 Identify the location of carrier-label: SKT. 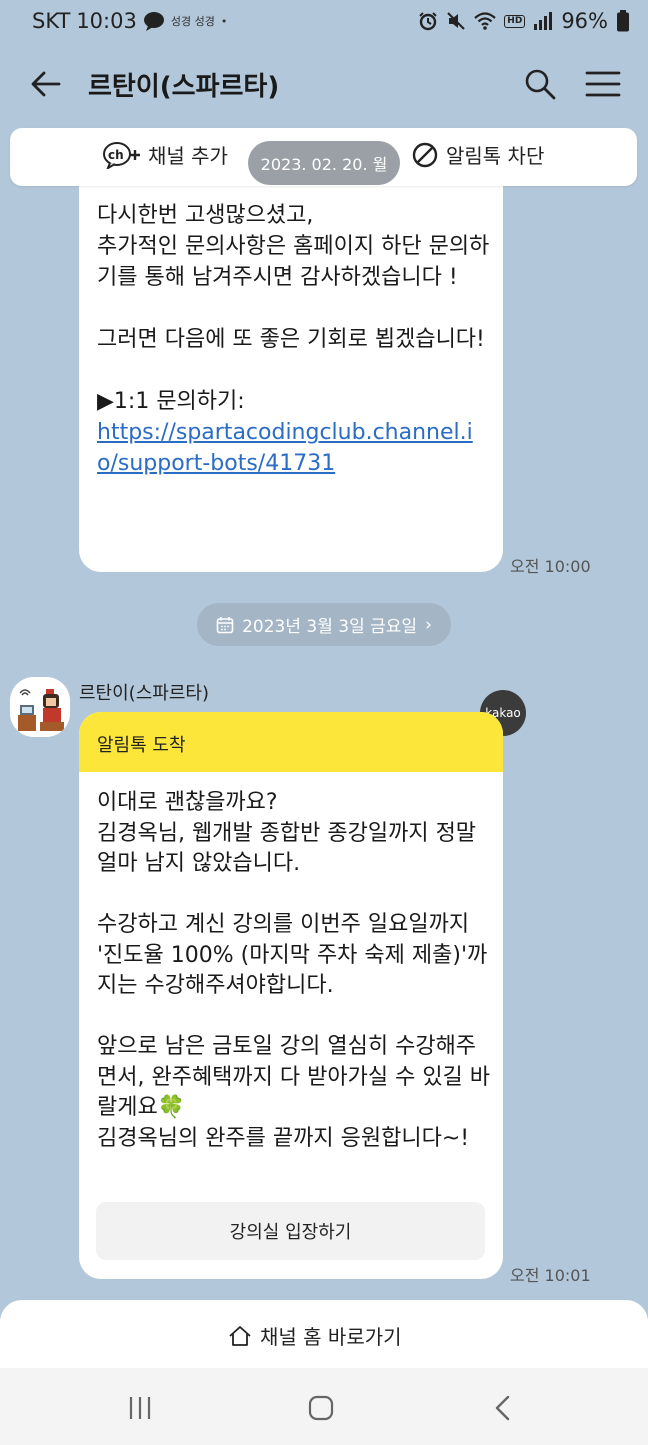
(51, 21).